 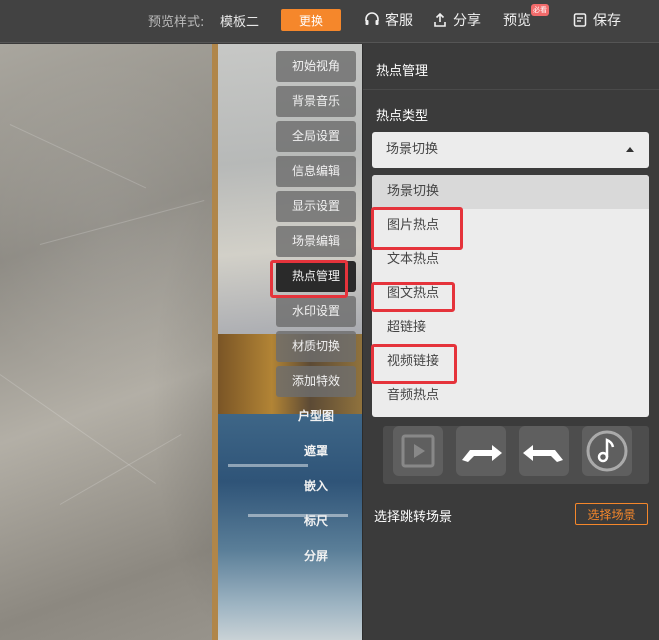 What do you see at coordinates (316, 241) in the screenshot?
I see `menu-scene-edit: 场景编辑` at bounding box center [316, 241].